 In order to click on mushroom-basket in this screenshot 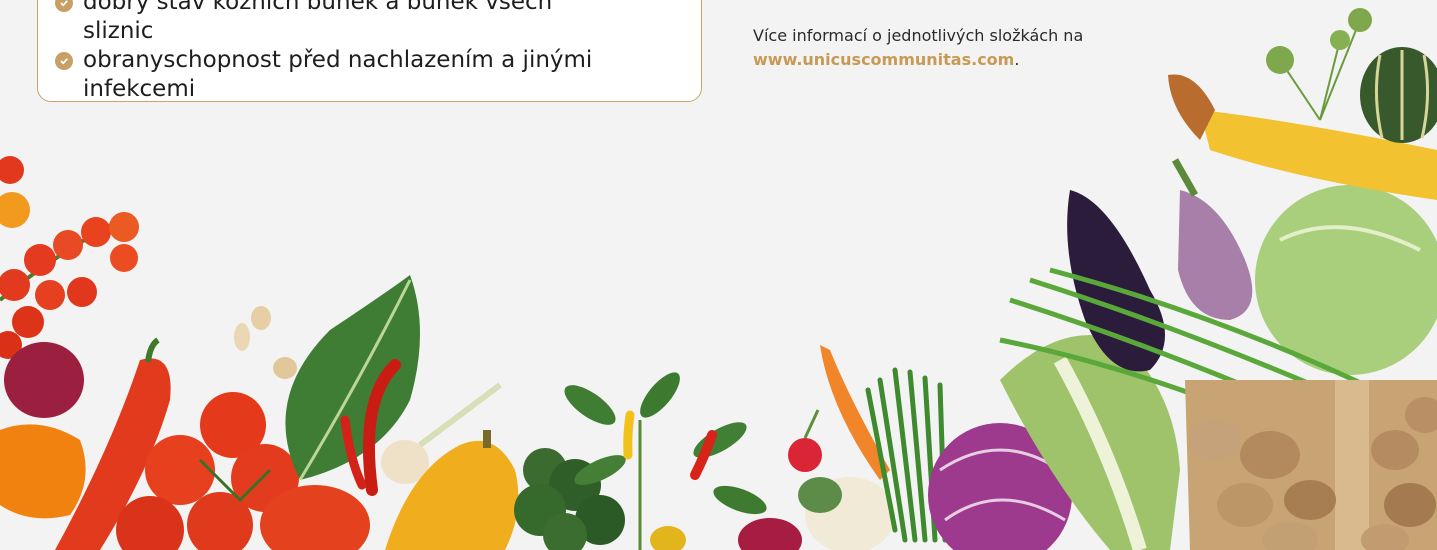, I will do `click(1311, 465)`.